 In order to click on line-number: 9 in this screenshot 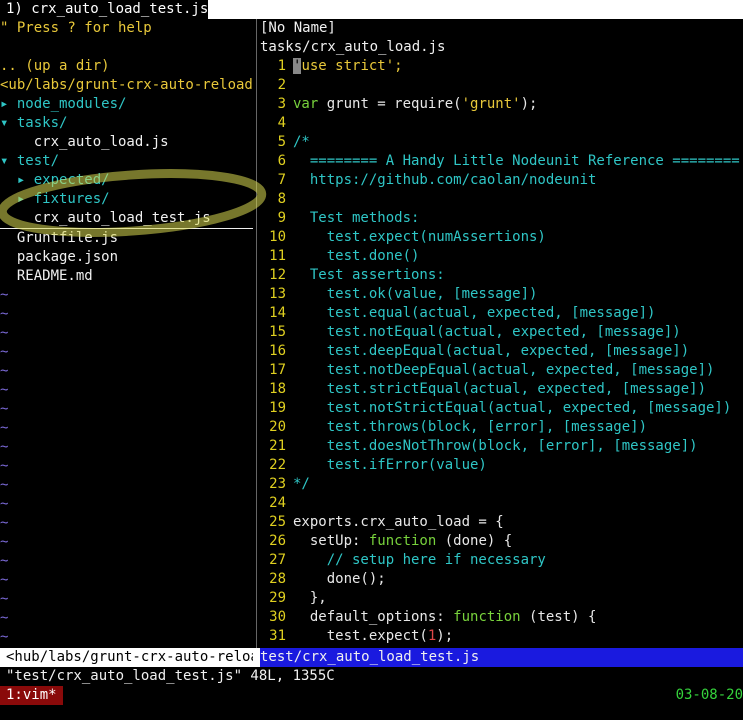, I will do `click(281, 218)`.